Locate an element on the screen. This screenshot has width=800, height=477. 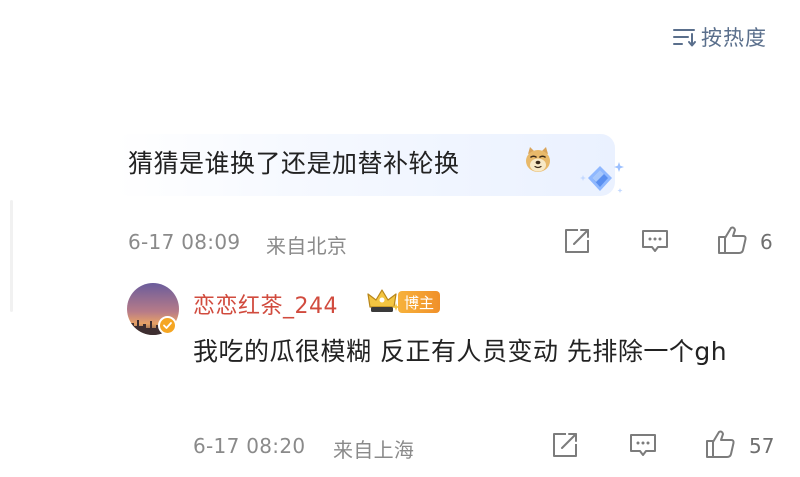
host-badge: 博主 is located at coordinates (419, 302).